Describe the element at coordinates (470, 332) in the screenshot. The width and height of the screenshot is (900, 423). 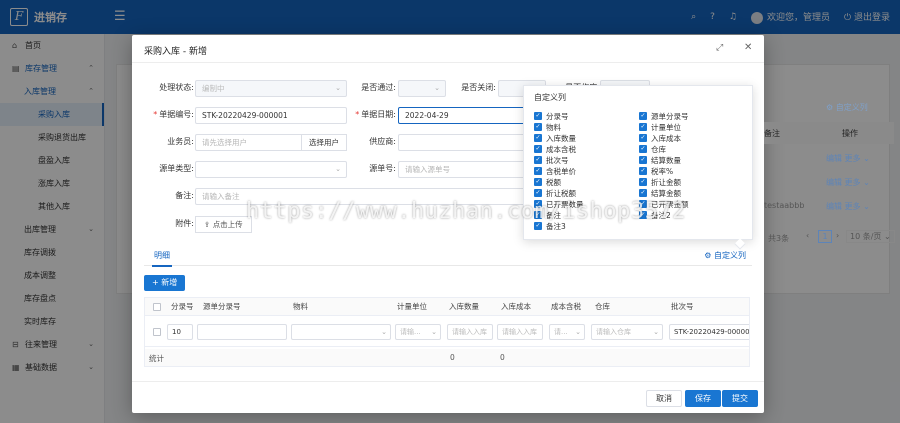
I see `qty-input: 请输入入库` at that location.